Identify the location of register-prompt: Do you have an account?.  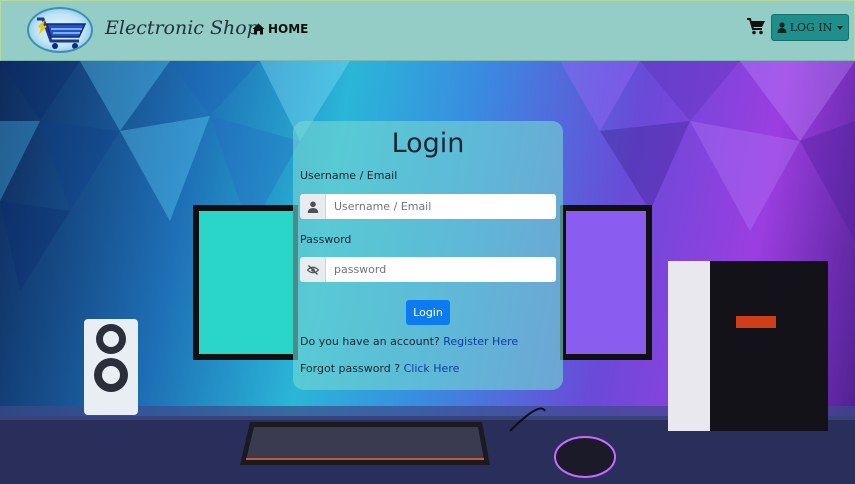
(372, 341).